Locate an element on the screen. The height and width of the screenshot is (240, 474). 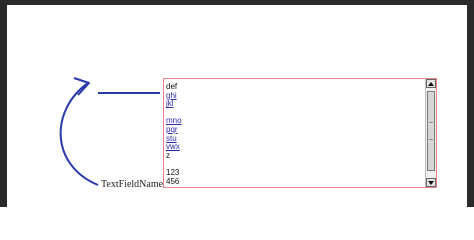
arrow-up-icon is located at coordinates (431, 83).